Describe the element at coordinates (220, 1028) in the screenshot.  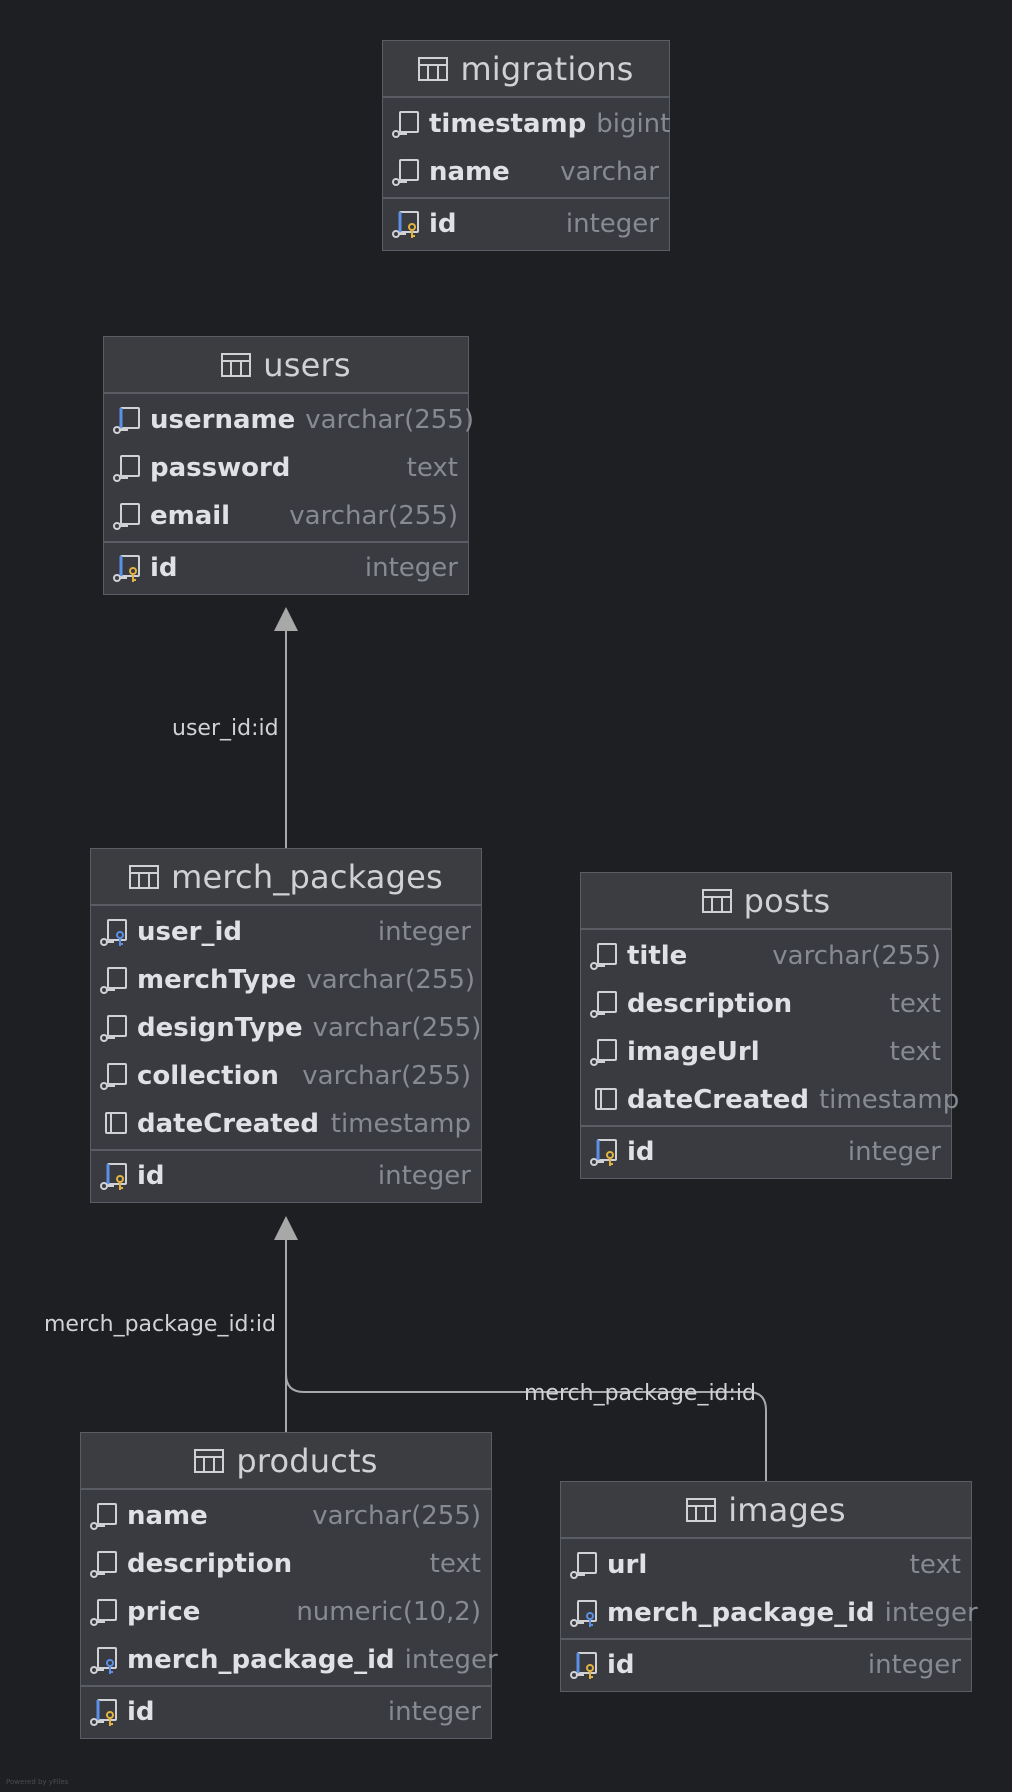
I see `column-name: designType` at that location.